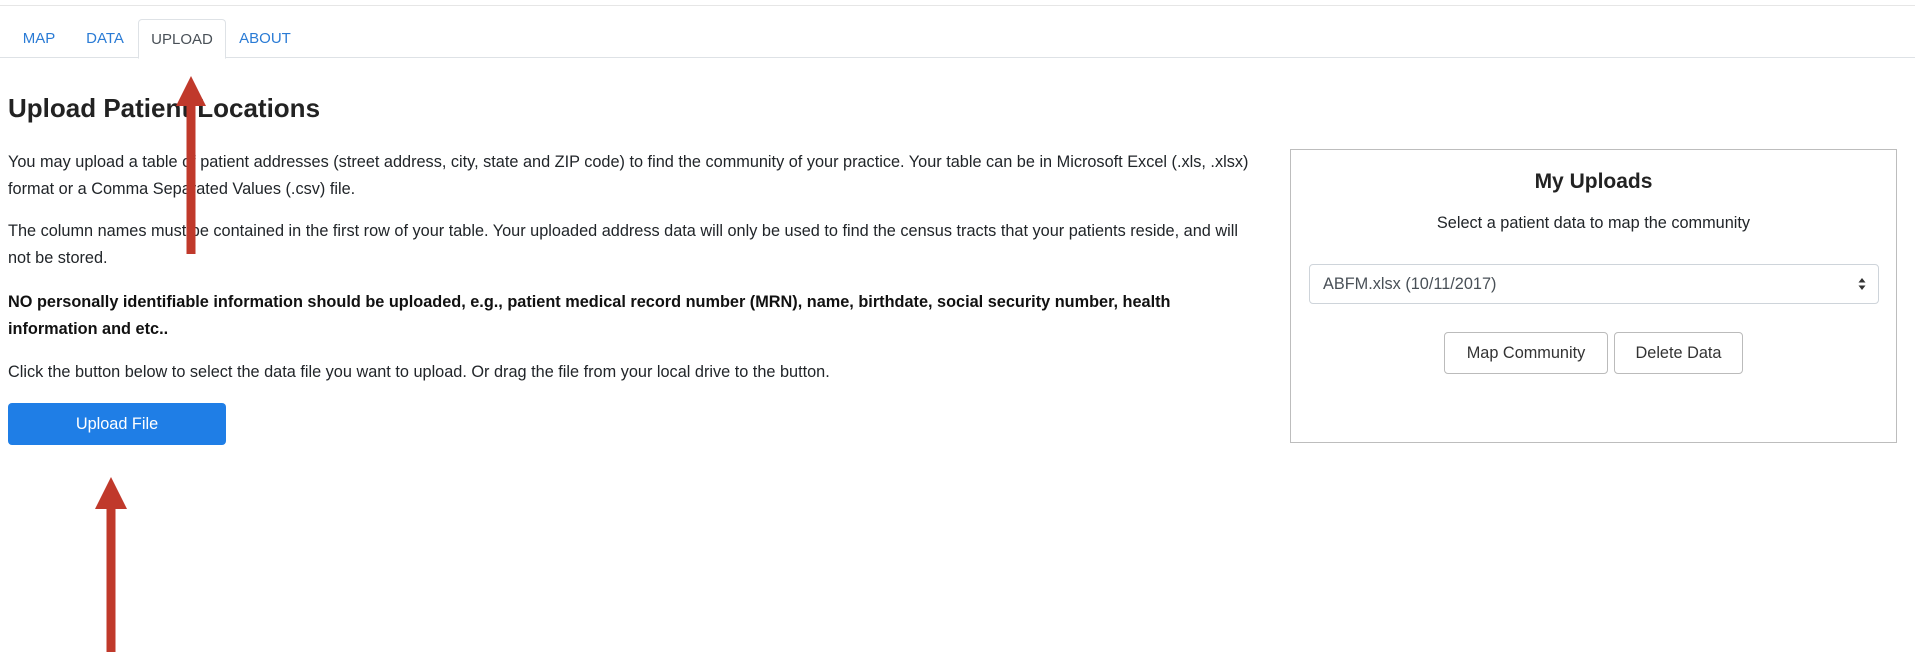 The image size is (1915, 660). Describe the element at coordinates (164, 108) in the screenshot. I see `page-title: Upload Patient Locations` at that location.